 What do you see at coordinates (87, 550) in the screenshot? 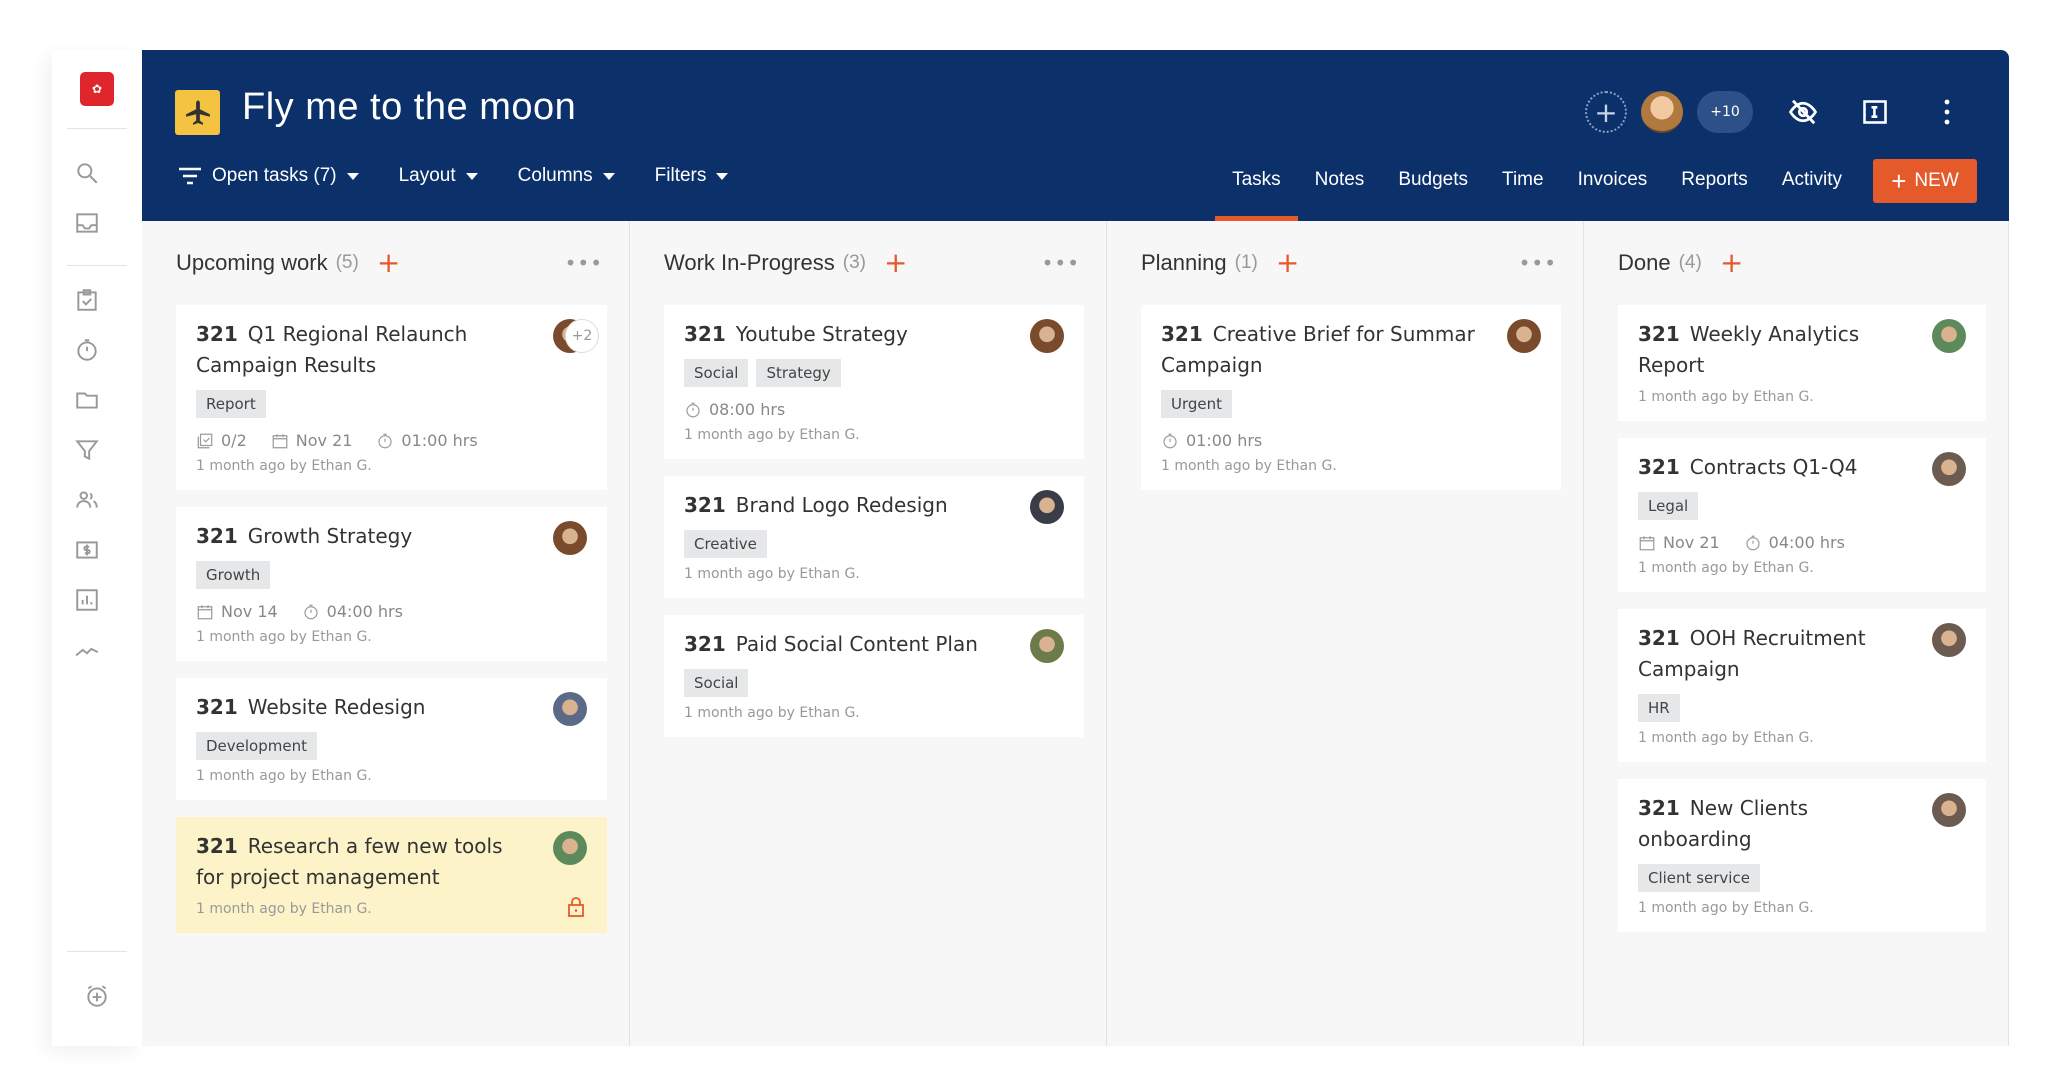
I see `dollar-icon` at bounding box center [87, 550].